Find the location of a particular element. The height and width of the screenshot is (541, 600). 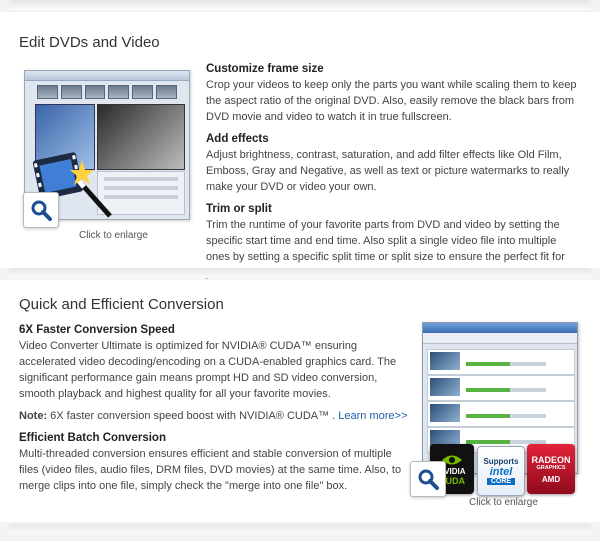

feature-title: Efficient Batch Conversion is located at coordinates (92, 438).